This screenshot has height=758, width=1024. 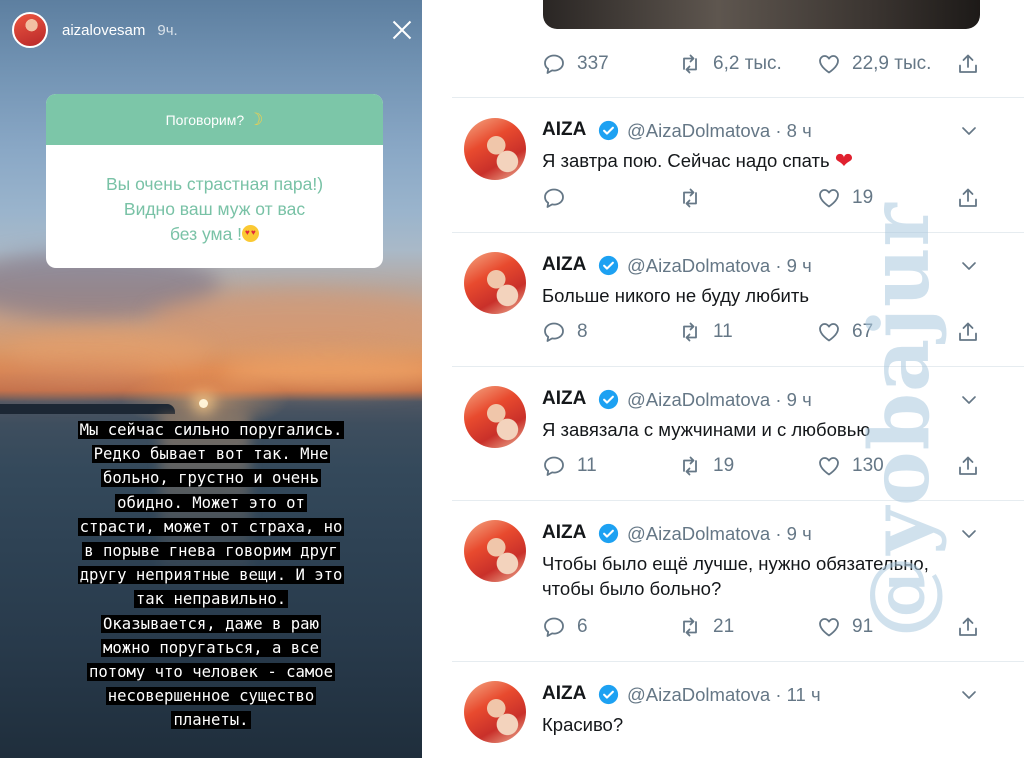 I want to click on like-button: 22,9 тыс., so click(x=874, y=64).